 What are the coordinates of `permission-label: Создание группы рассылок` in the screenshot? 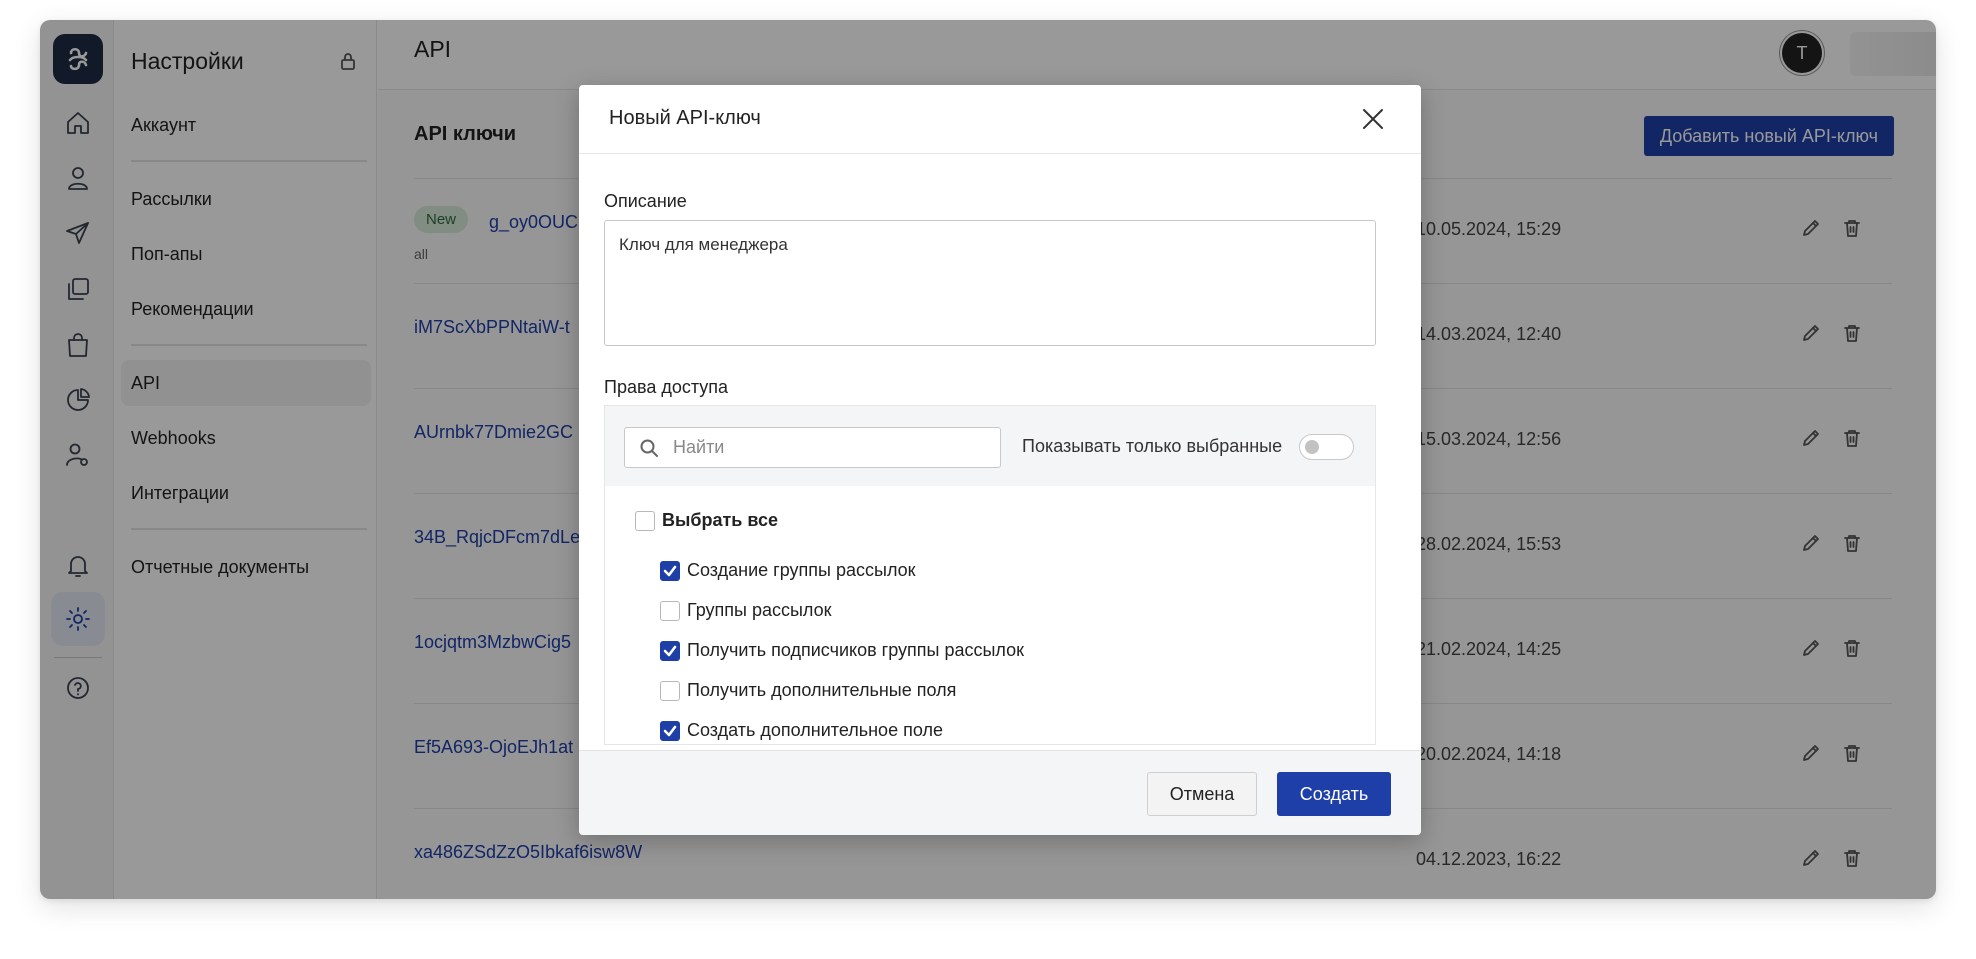 It's located at (801, 570).